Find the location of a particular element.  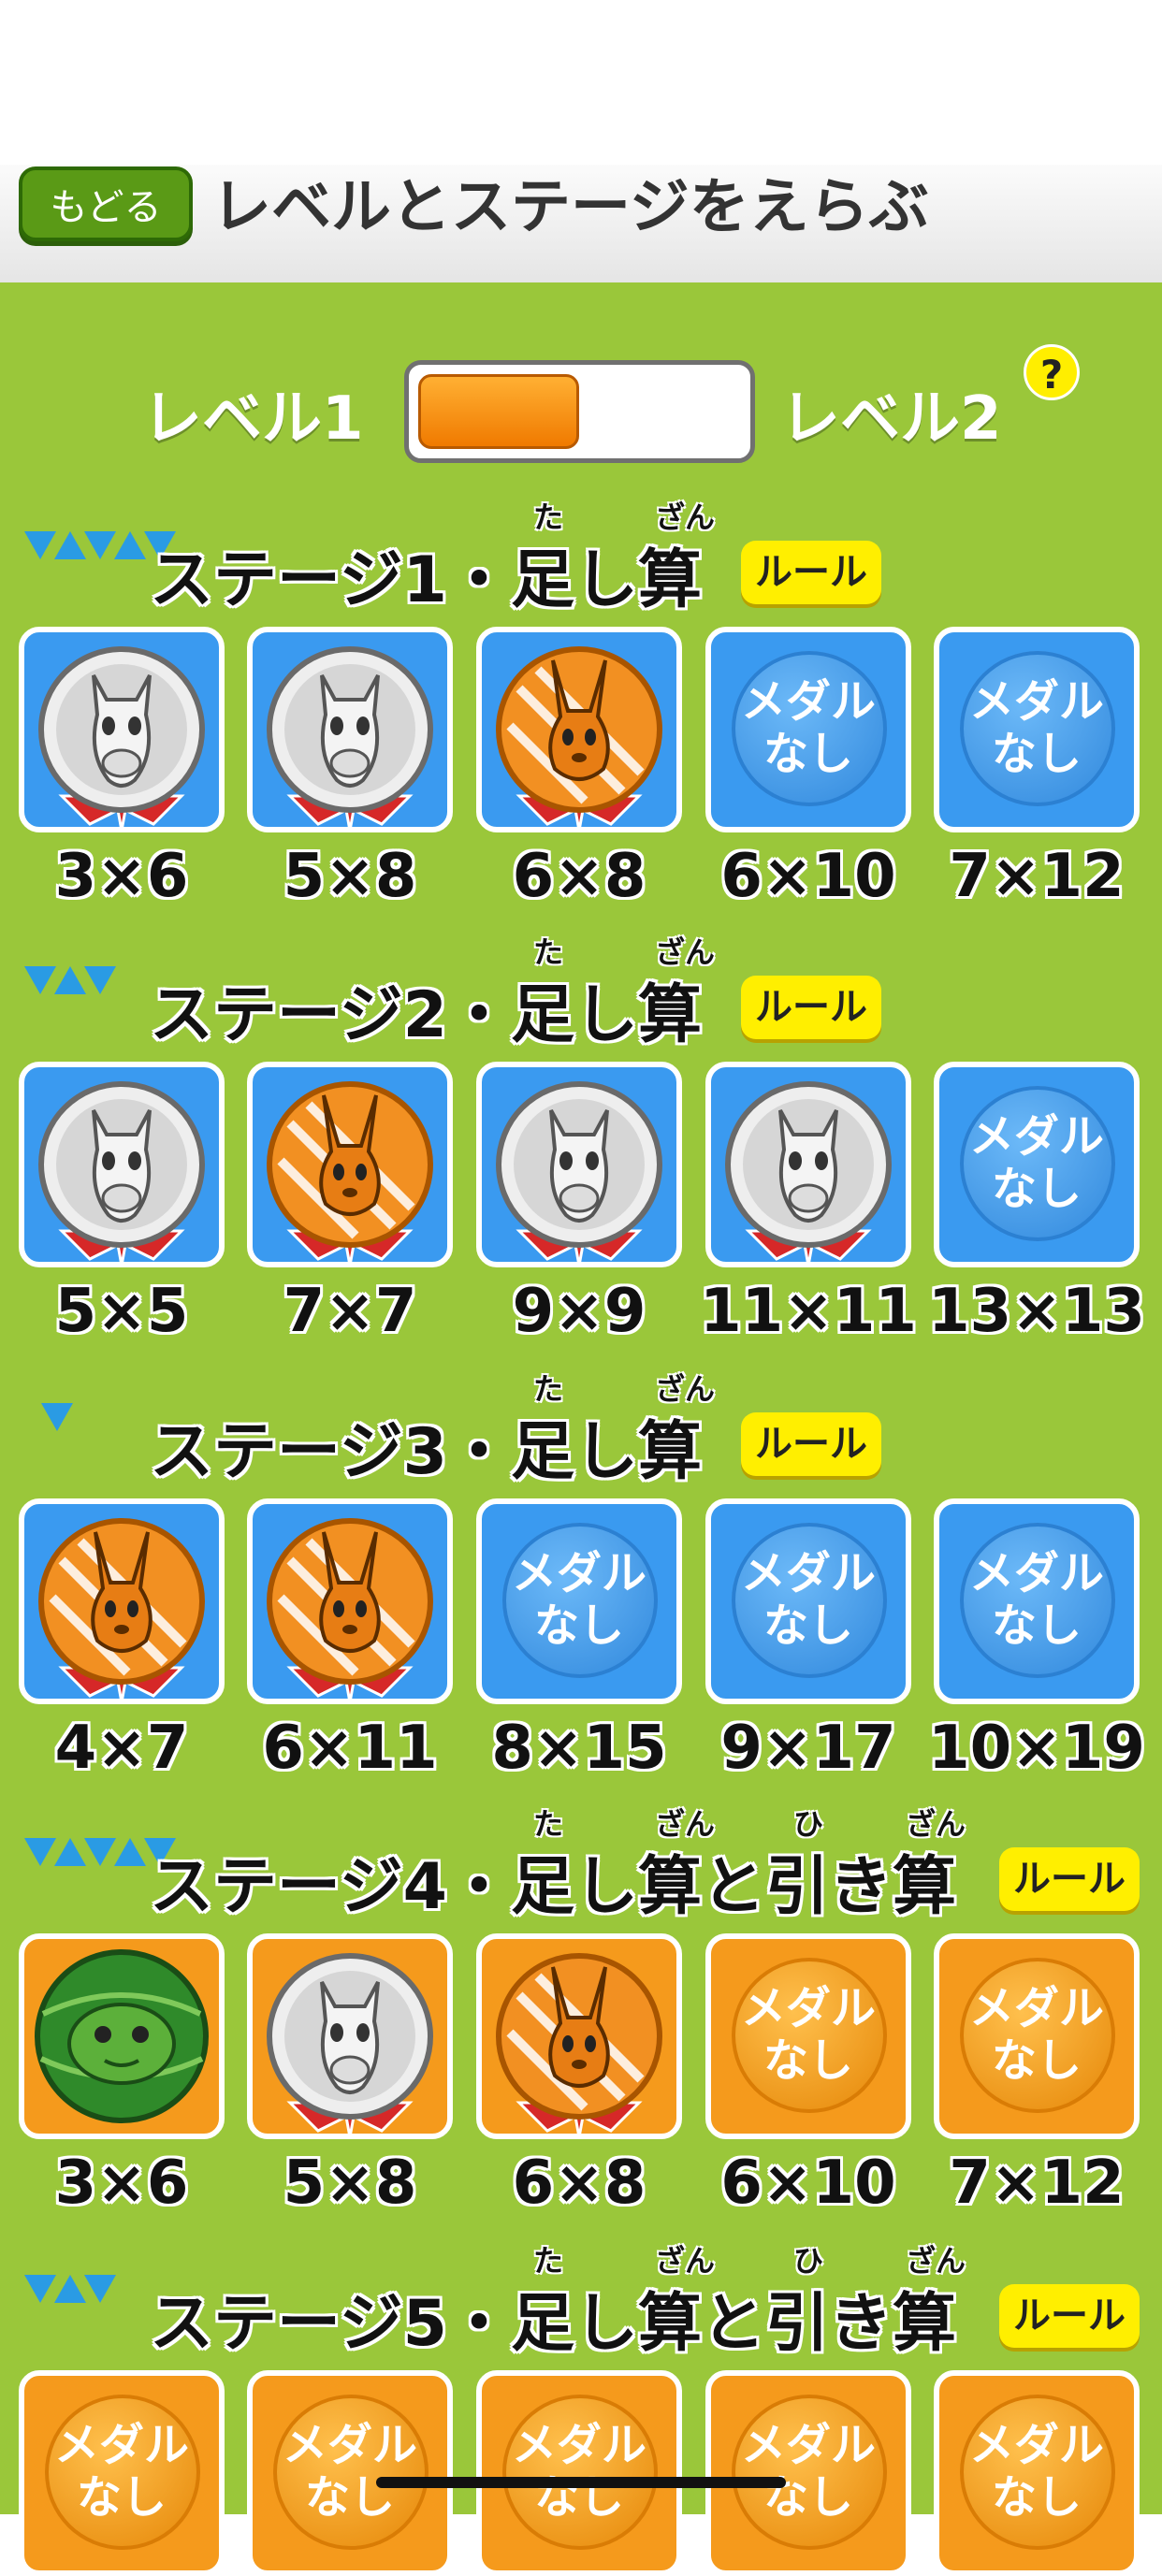

level-toggle is located at coordinates (579, 411).